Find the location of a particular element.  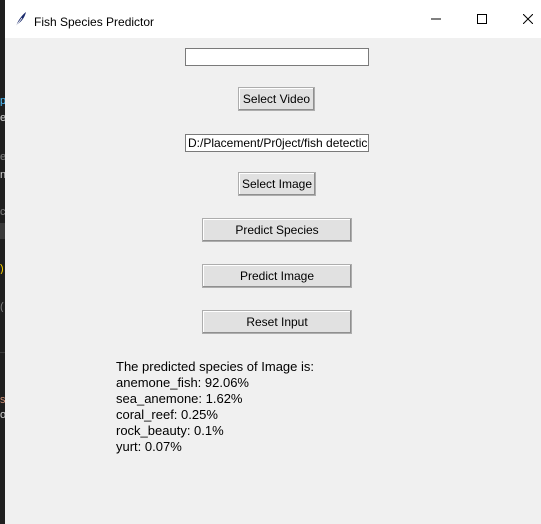

image-path-field: D:/Placement/Pr0ject/fish detectic is located at coordinates (277, 143).